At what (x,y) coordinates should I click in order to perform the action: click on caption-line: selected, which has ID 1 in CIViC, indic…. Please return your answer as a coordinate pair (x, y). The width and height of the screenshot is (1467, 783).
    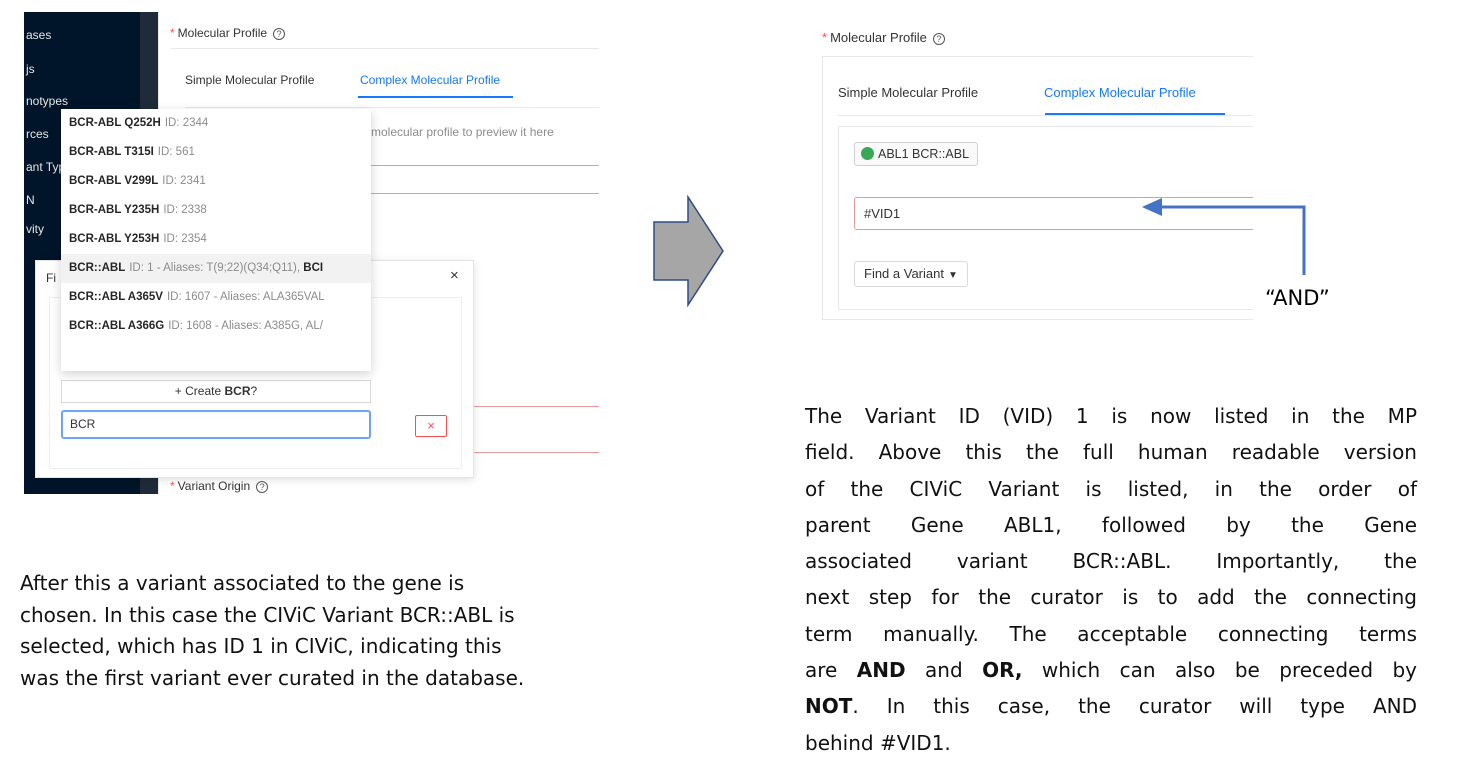
    Looking at the image, I should click on (261, 646).